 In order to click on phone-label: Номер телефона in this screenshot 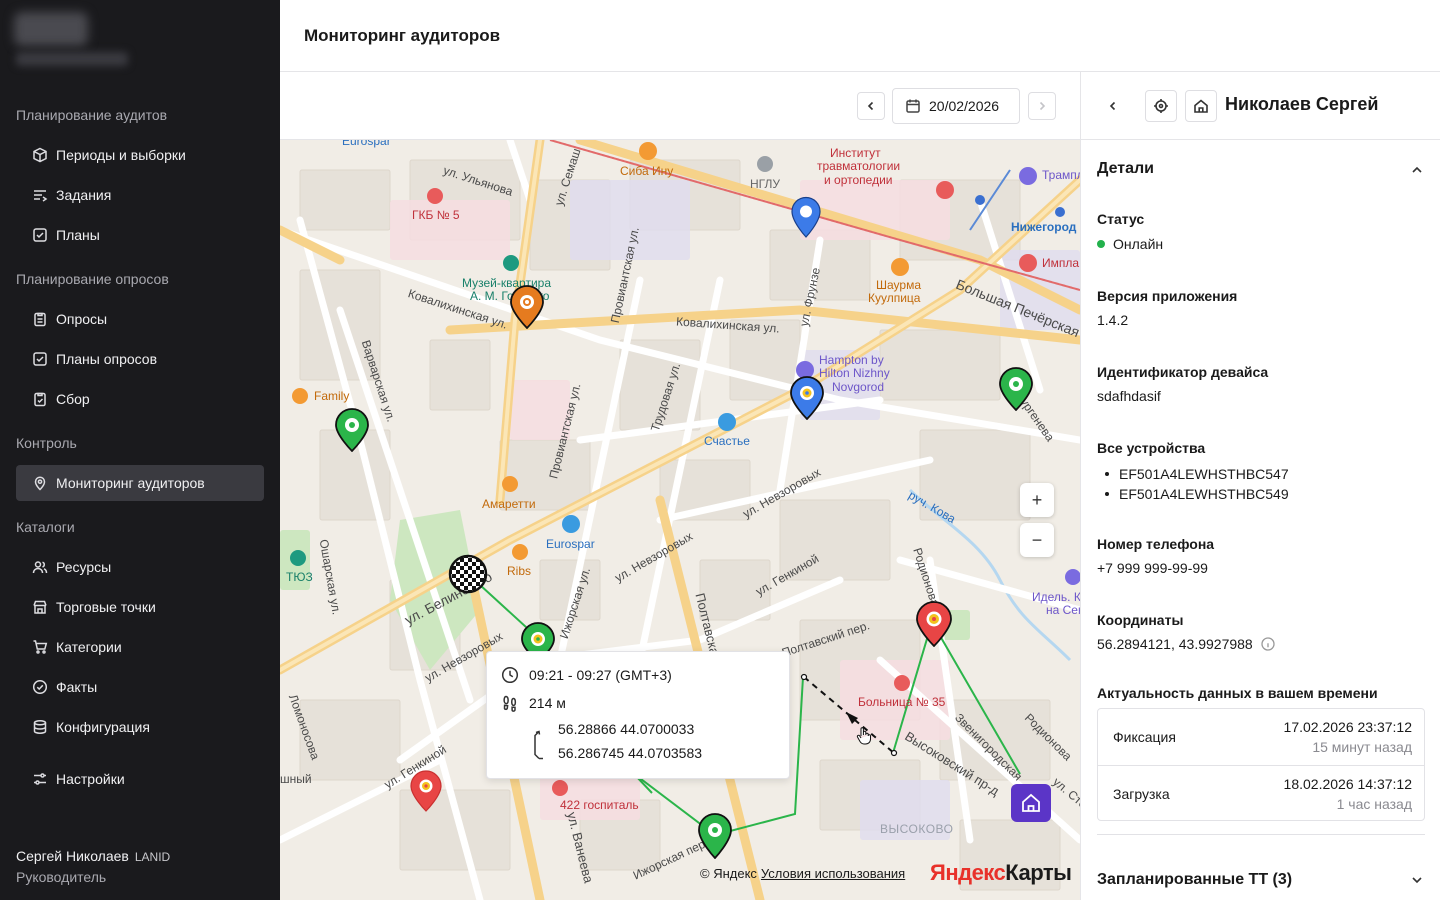, I will do `click(1156, 544)`.